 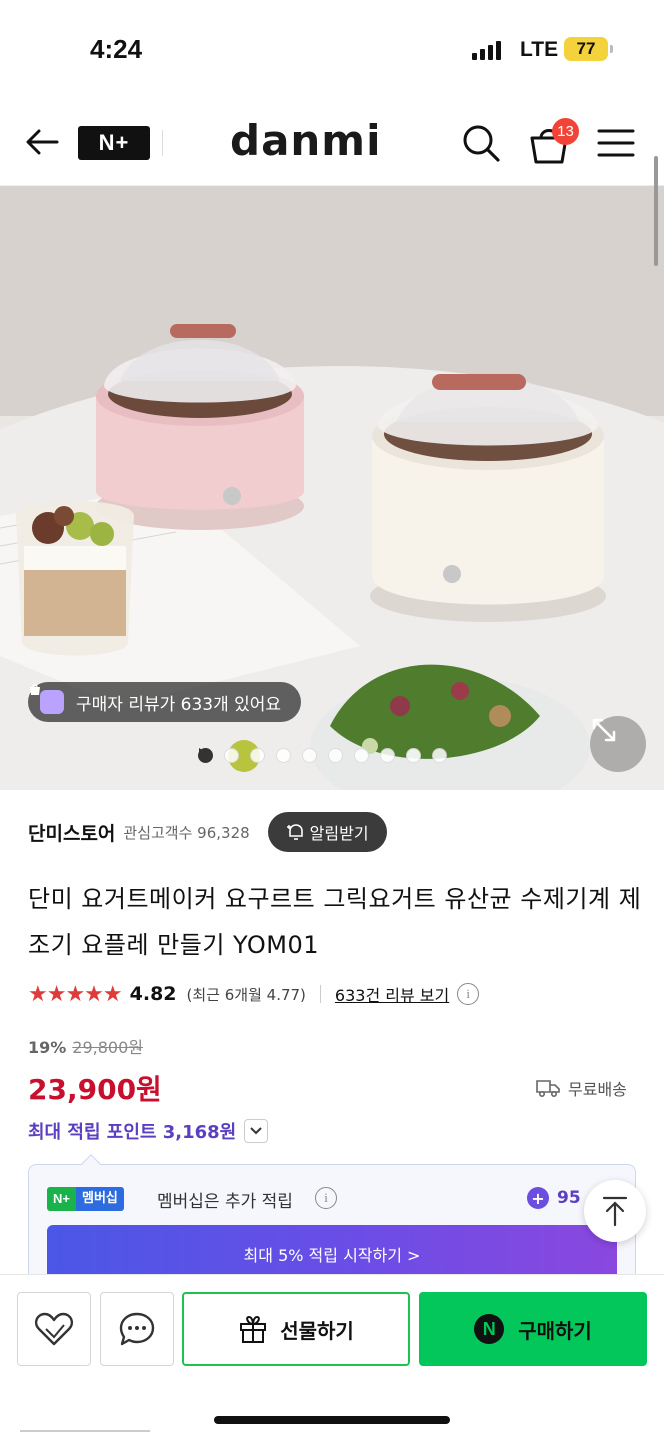 I want to click on shipping-label: 무료배송, so click(x=597, y=1089).